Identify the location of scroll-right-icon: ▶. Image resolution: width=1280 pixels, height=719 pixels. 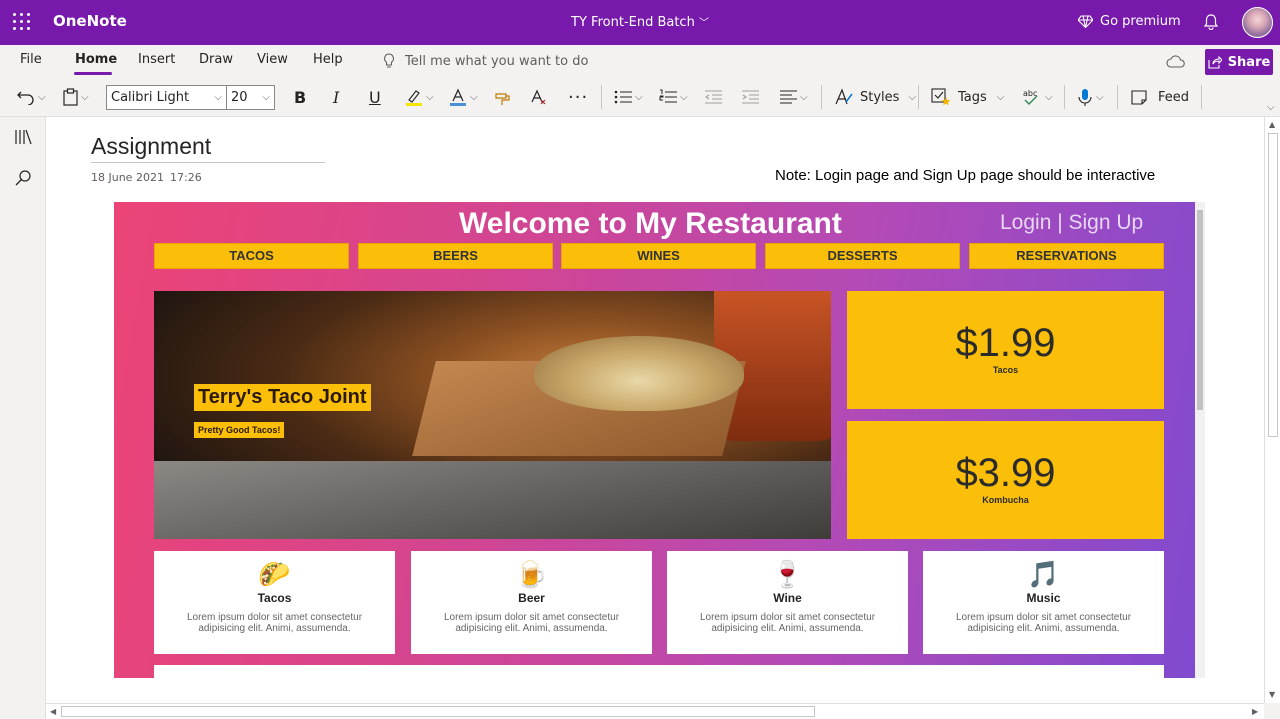
(1255, 711).